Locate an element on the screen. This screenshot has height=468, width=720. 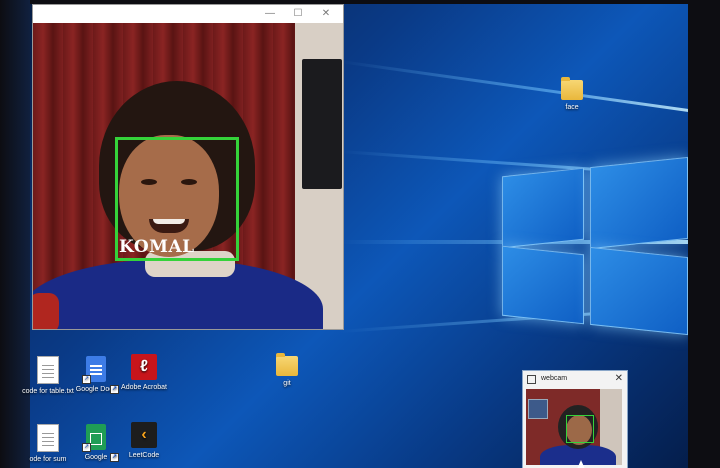
google-sheets-icon: ↗ is located at coordinates (94, 438).